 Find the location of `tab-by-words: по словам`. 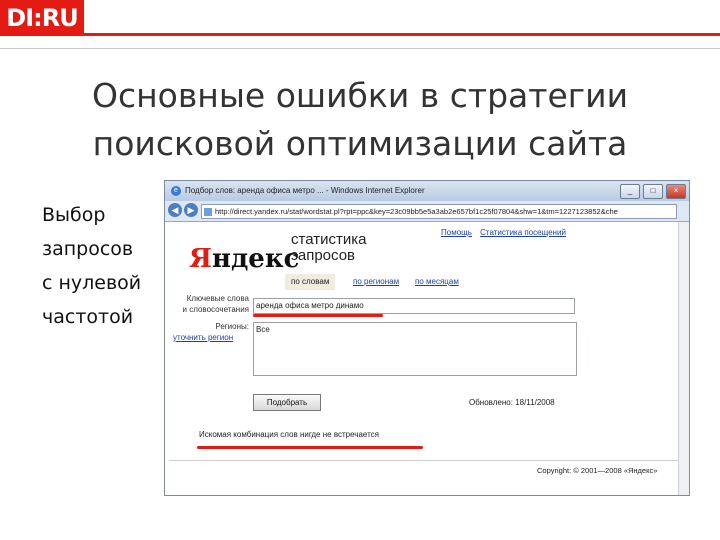

tab-by-words: по словам is located at coordinates (310, 282).